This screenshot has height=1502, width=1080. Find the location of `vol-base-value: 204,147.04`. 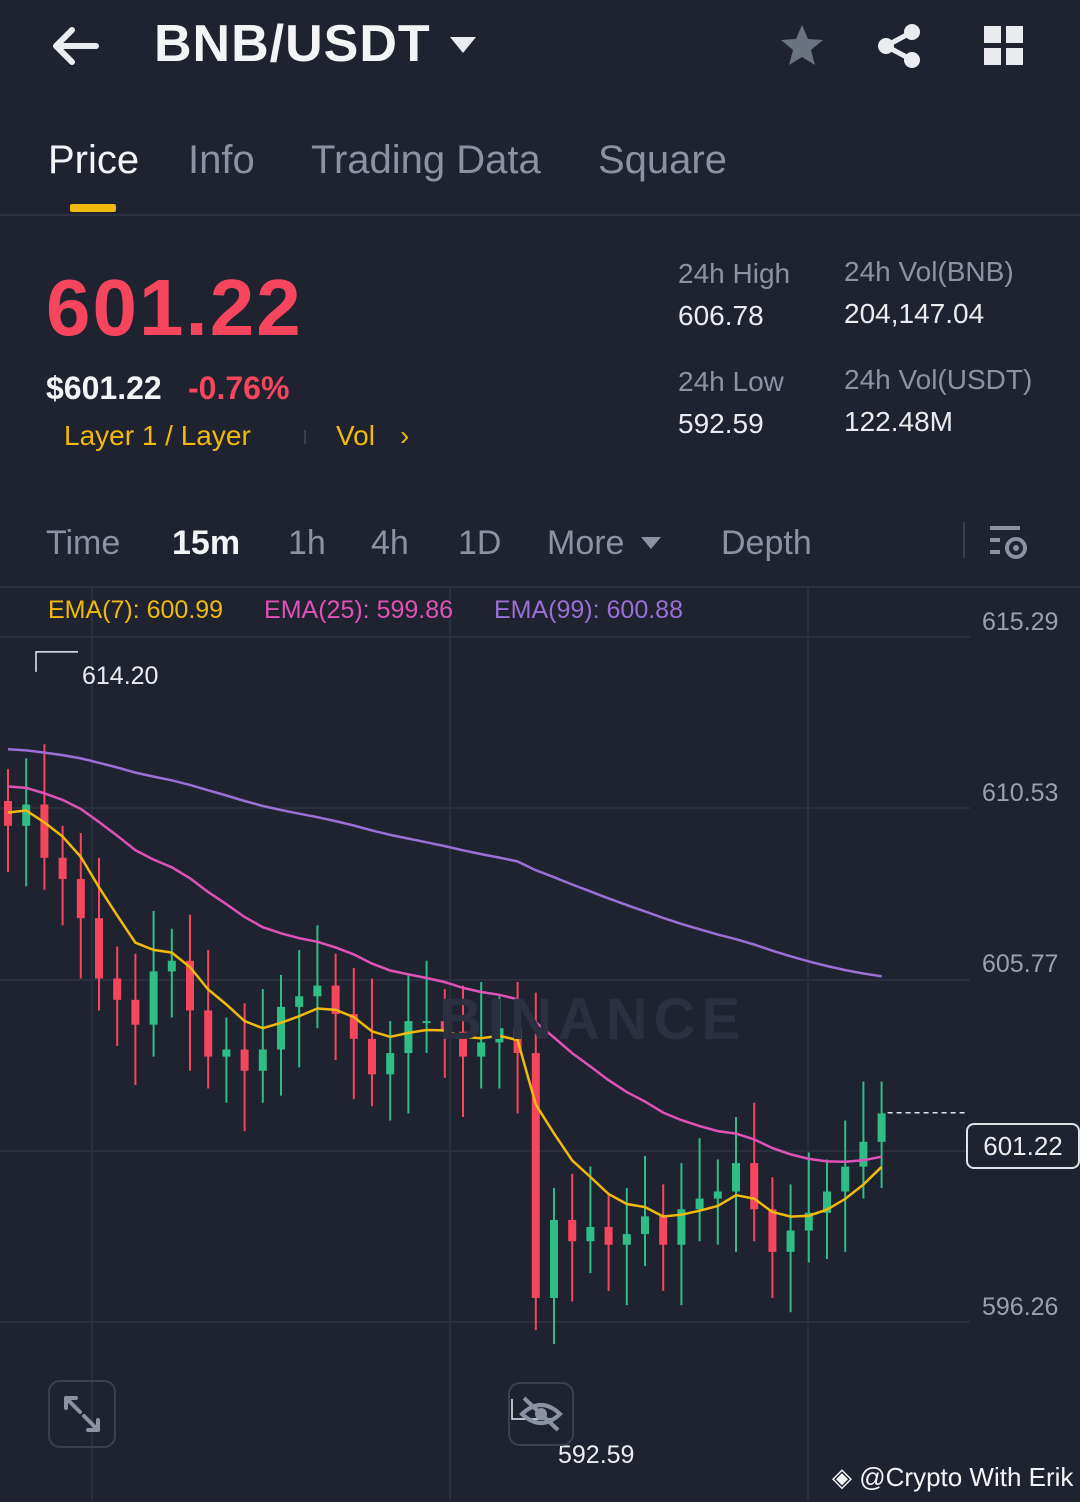

vol-base-value: 204,147.04 is located at coordinates (914, 313).